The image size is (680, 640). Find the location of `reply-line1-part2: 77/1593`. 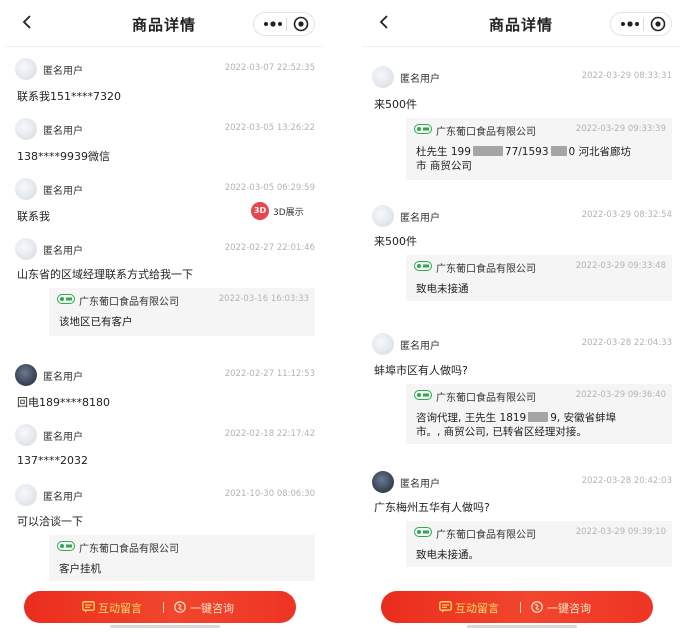

reply-line1-part2: 77/1593 is located at coordinates (526, 152).